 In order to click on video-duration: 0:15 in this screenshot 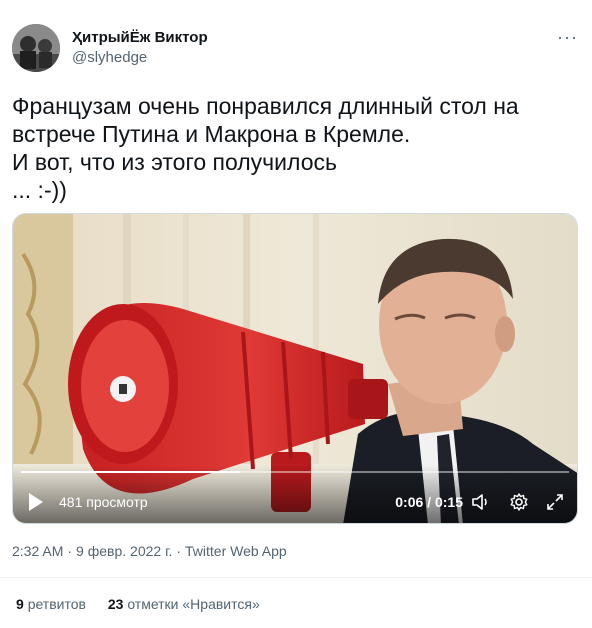, I will do `click(448, 502)`.